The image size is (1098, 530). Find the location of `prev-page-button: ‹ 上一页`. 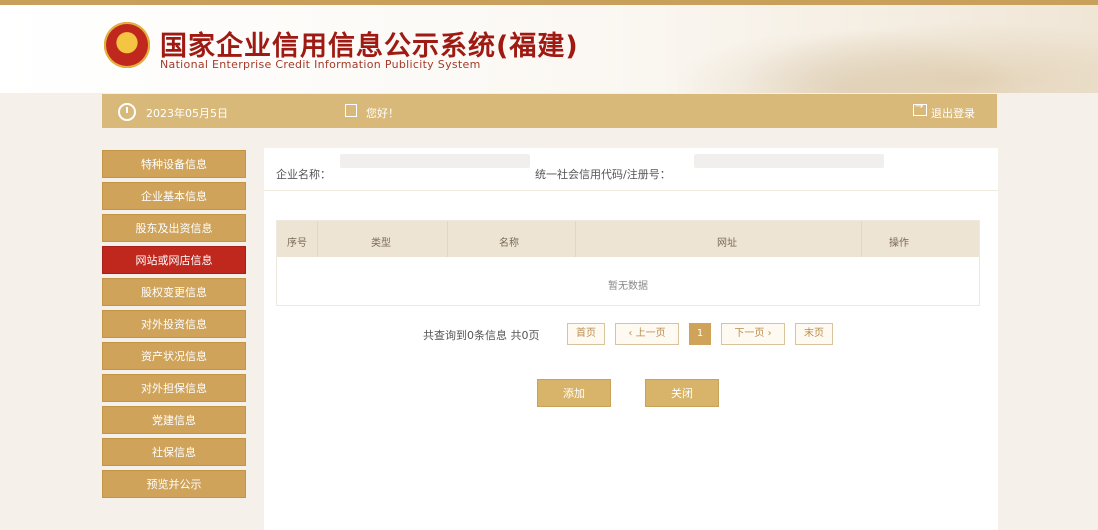

prev-page-button: ‹ 上一页 is located at coordinates (647, 334).